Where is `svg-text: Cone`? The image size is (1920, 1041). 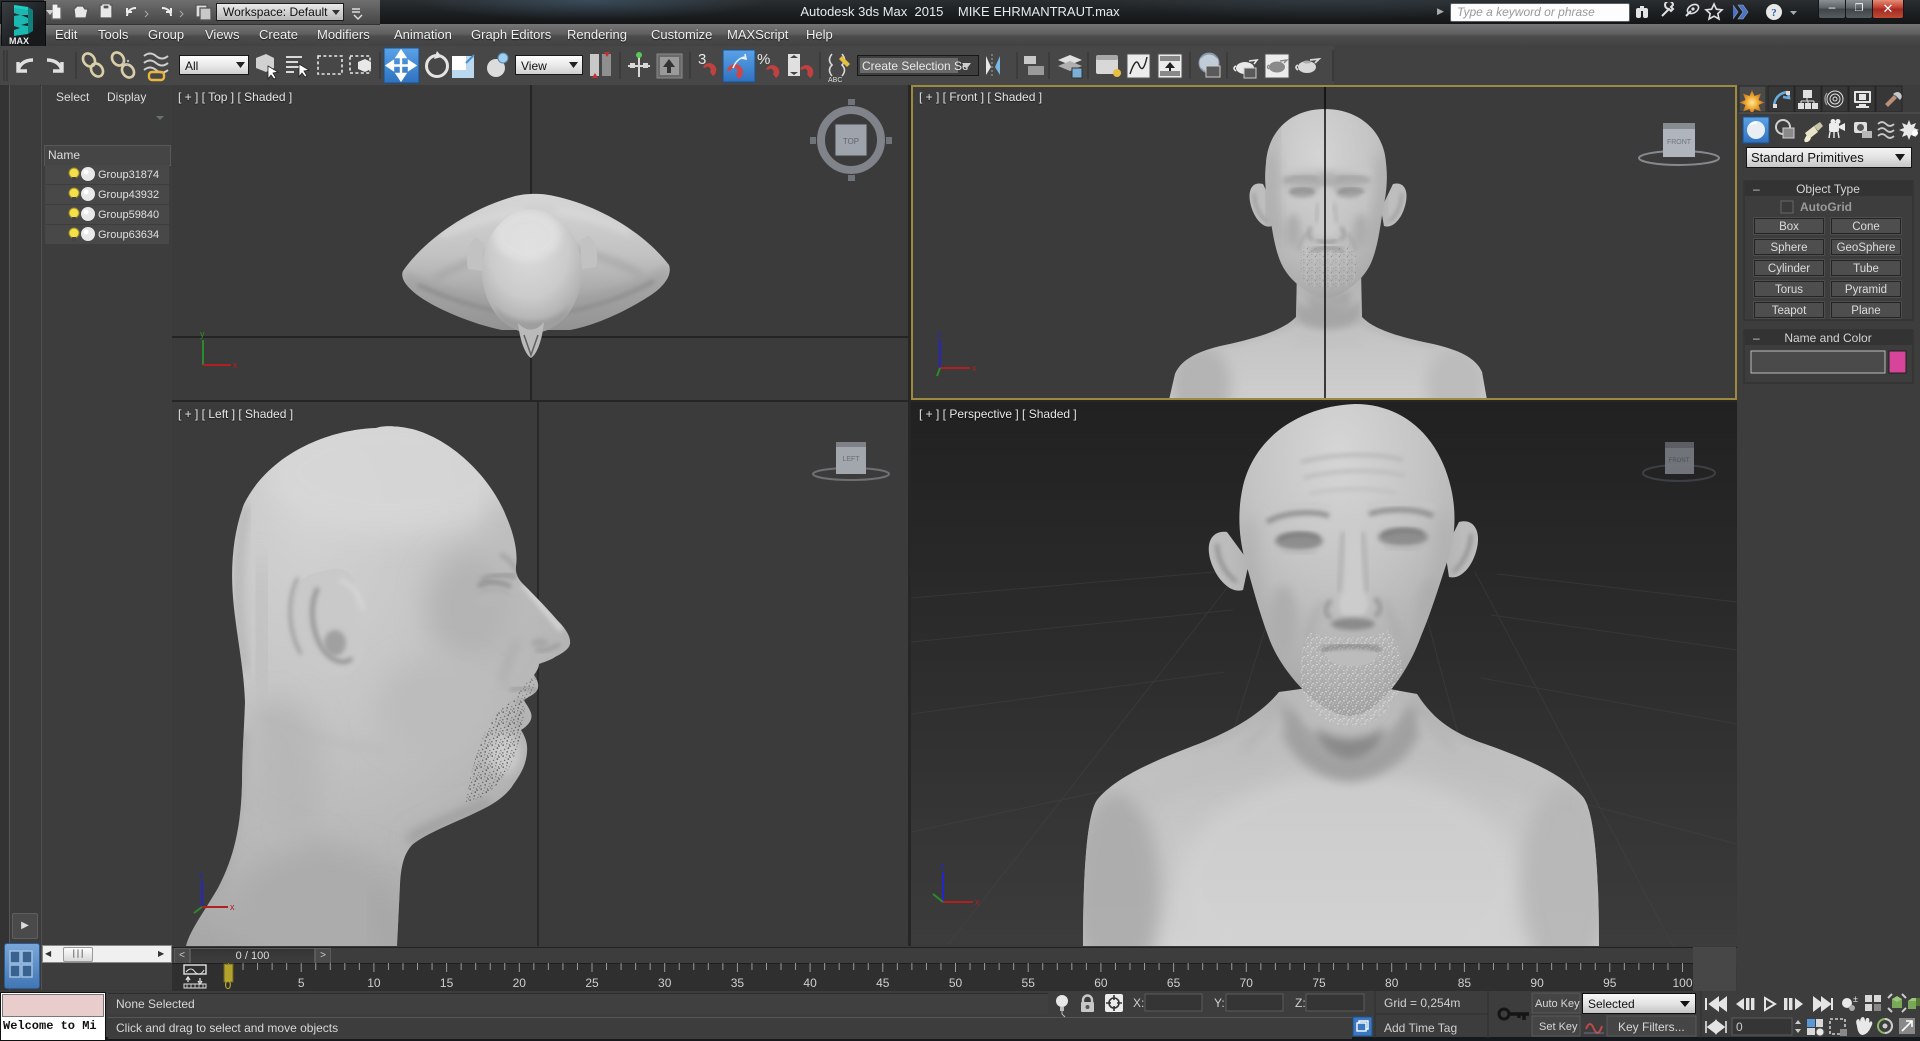 svg-text: Cone is located at coordinates (1866, 227).